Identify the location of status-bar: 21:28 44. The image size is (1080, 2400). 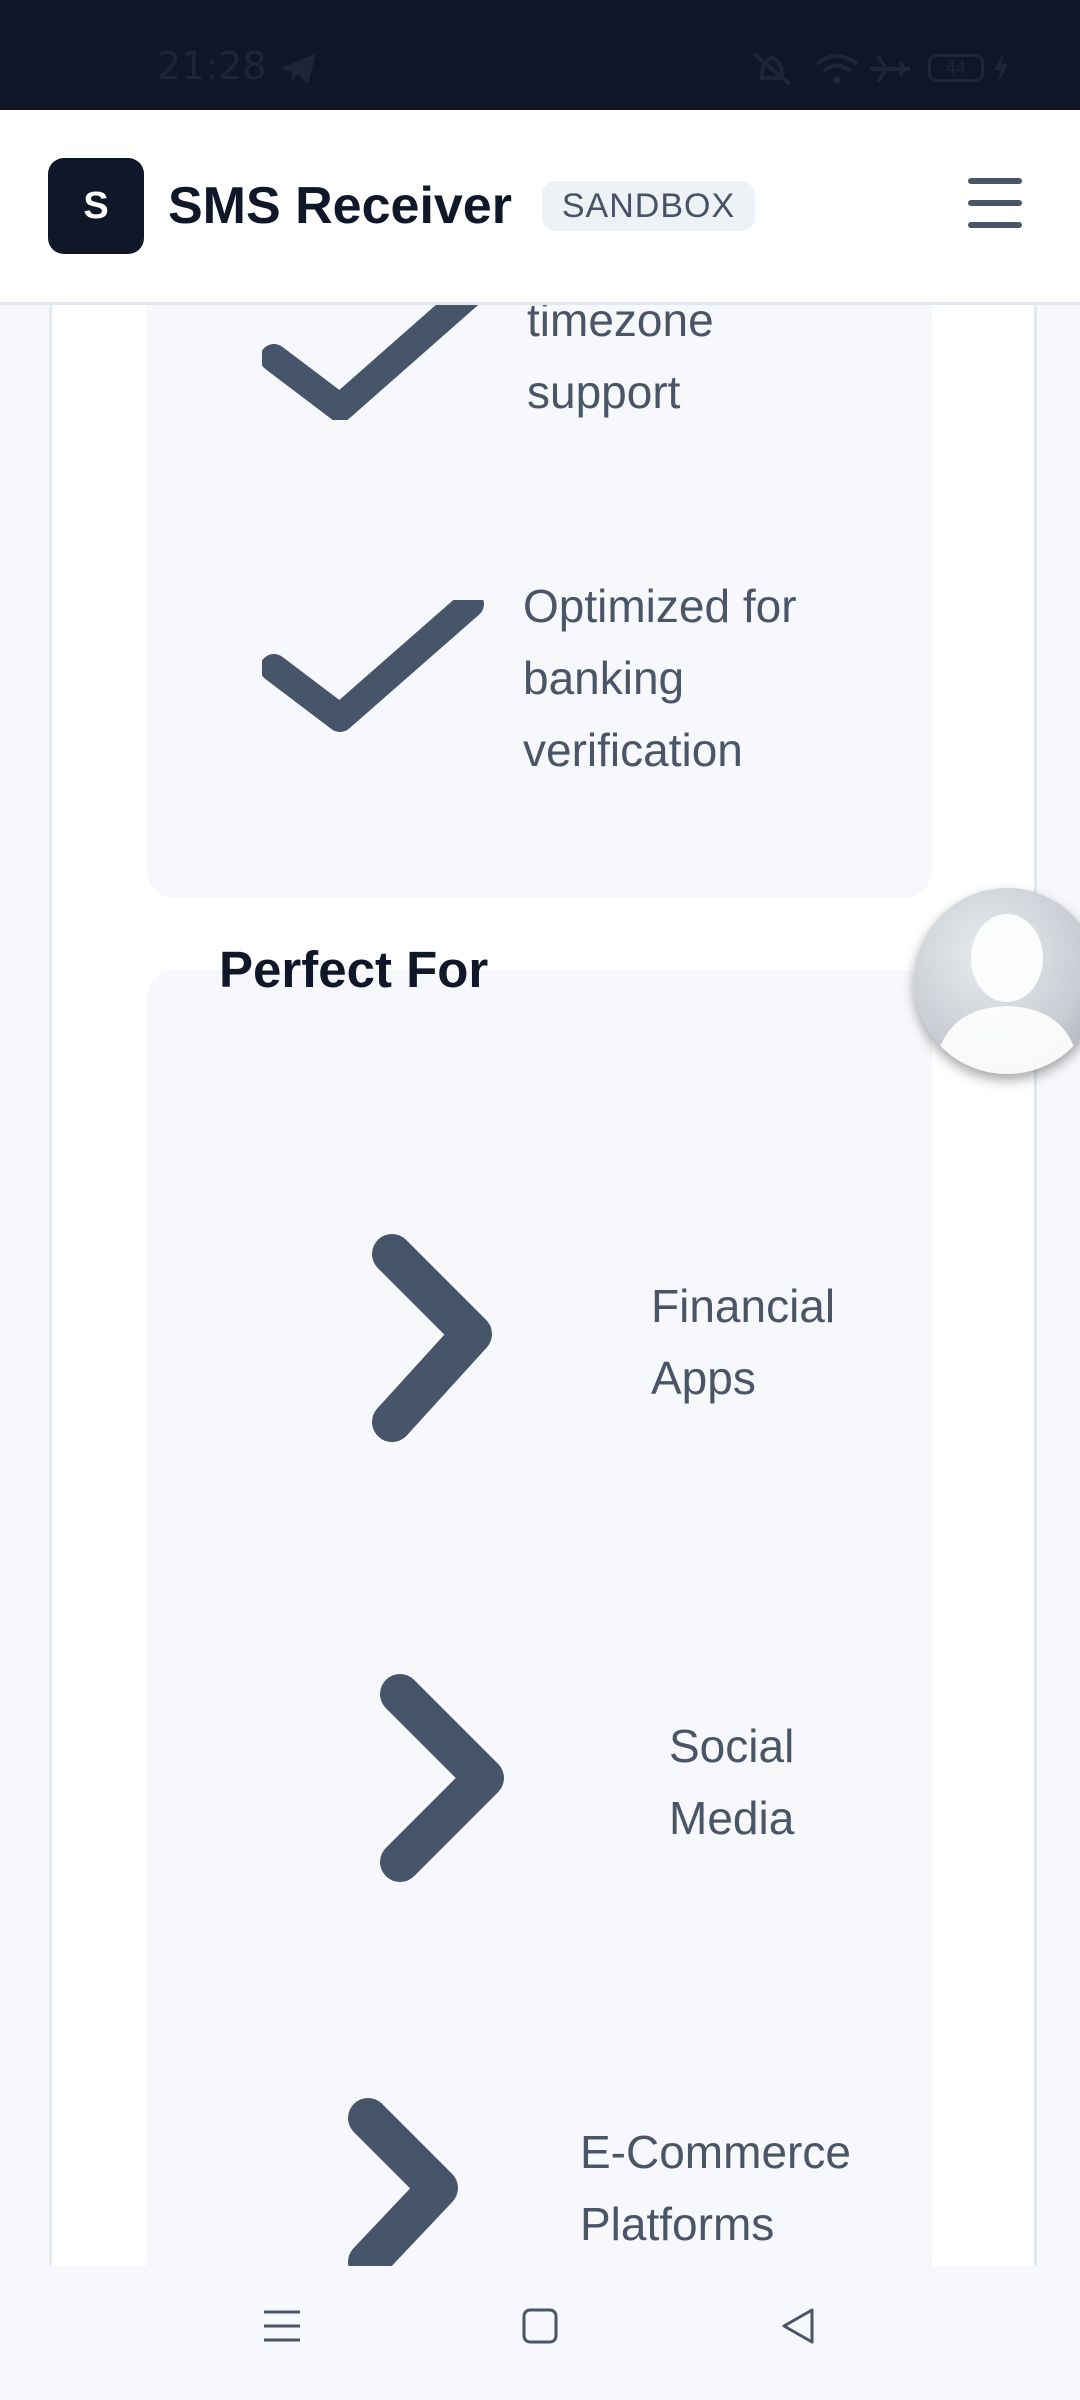
(540, 55).